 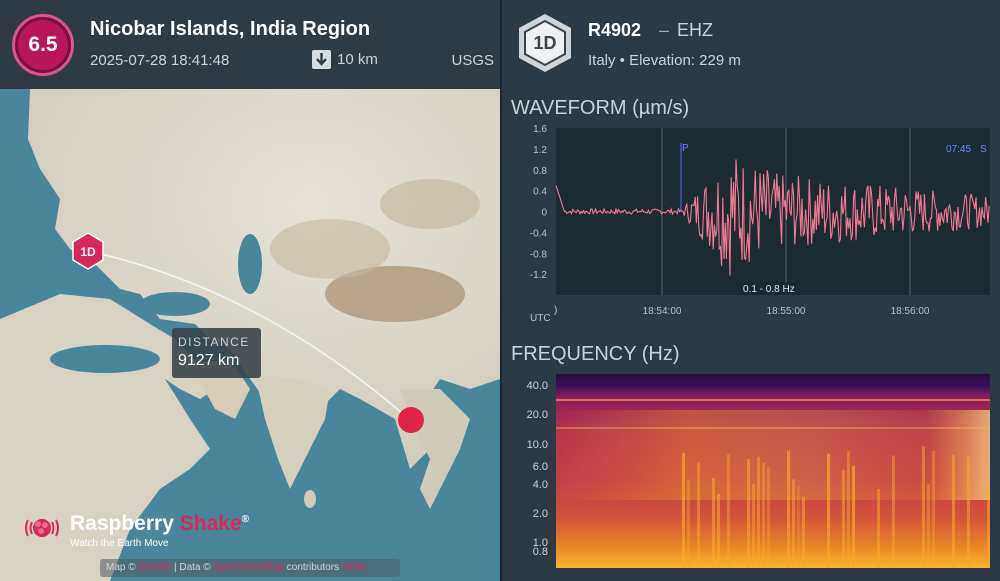 What do you see at coordinates (540, 485) in the screenshot?
I see `spectrogram-y-tick: 4.0` at bounding box center [540, 485].